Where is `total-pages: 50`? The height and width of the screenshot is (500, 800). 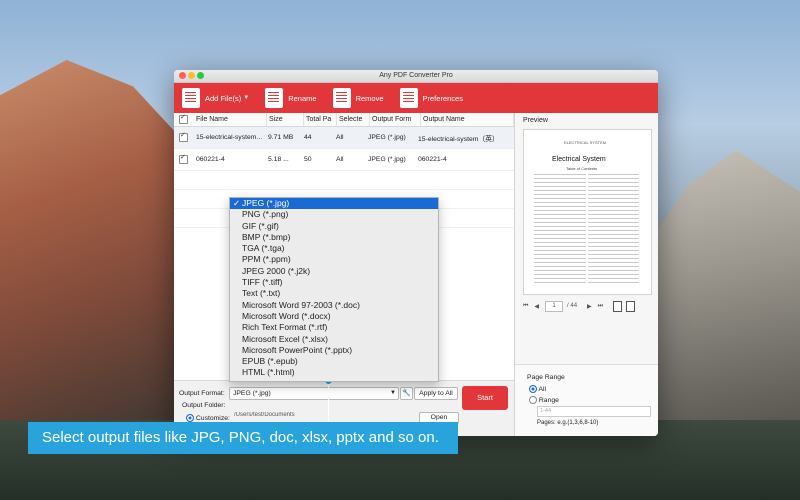 total-pages: 50 is located at coordinates (308, 159).